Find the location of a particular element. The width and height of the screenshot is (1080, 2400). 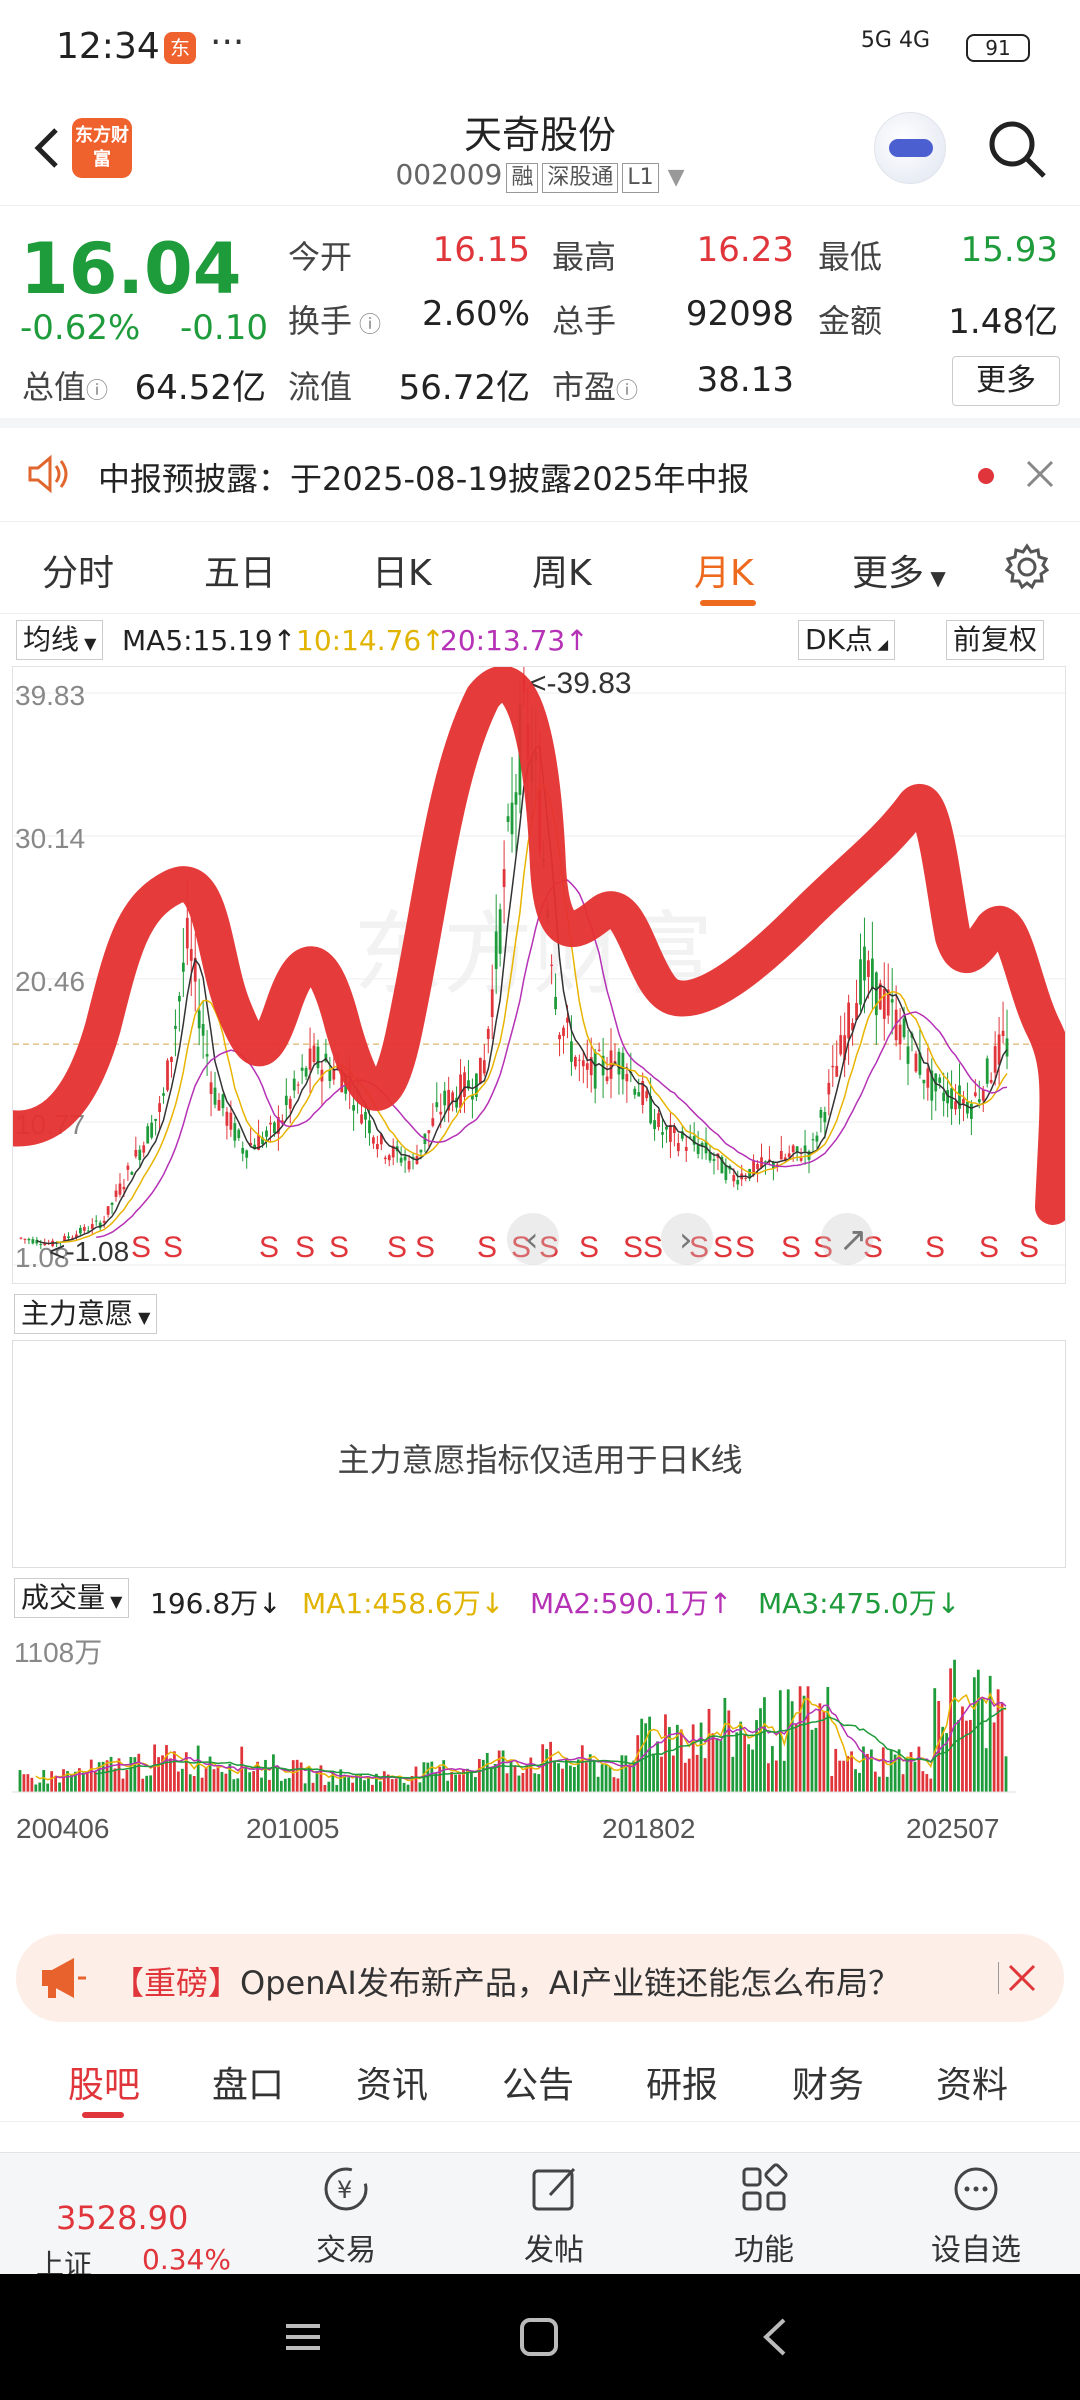

tab-monthly-k: 月K is located at coordinates (724, 570).